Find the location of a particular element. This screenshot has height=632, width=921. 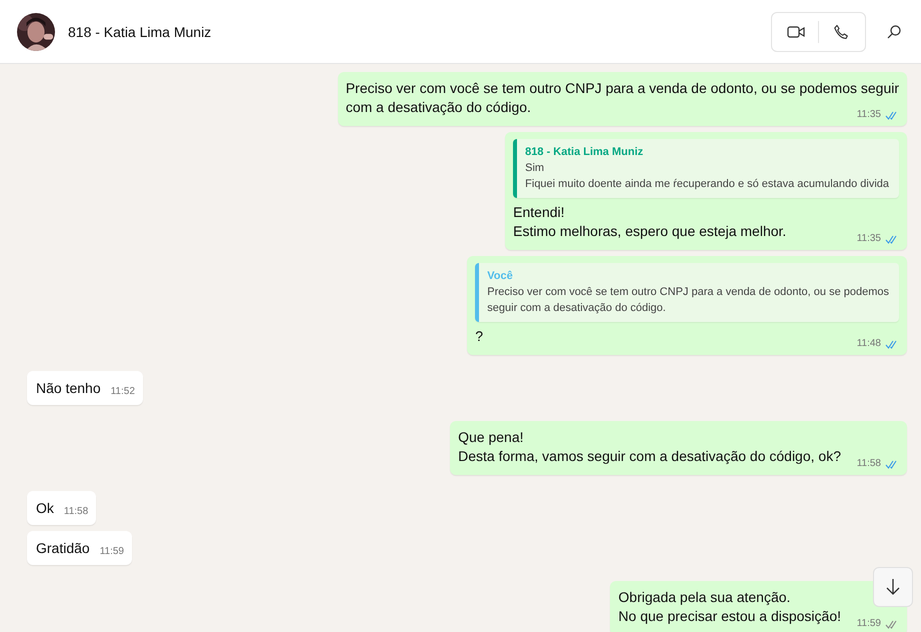

message-text: Gratidão is located at coordinates (63, 548).